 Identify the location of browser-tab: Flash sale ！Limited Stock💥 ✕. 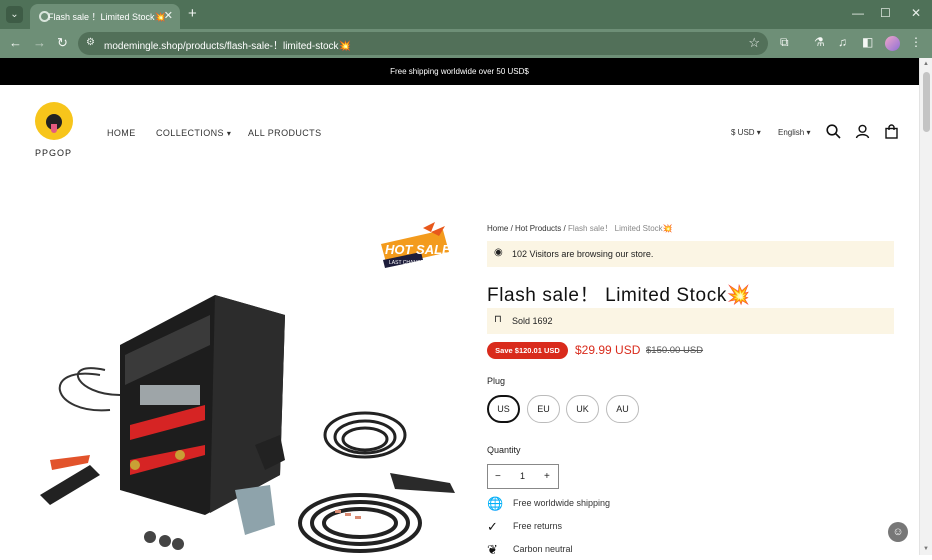
(105, 16).